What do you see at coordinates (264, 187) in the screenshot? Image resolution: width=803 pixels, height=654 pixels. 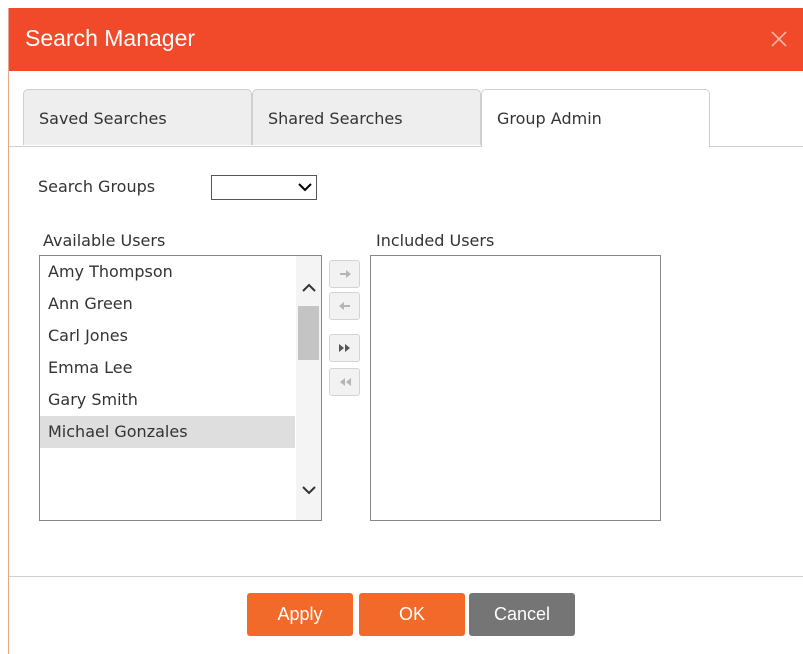 I see `search-groups-select` at bounding box center [264, 187].